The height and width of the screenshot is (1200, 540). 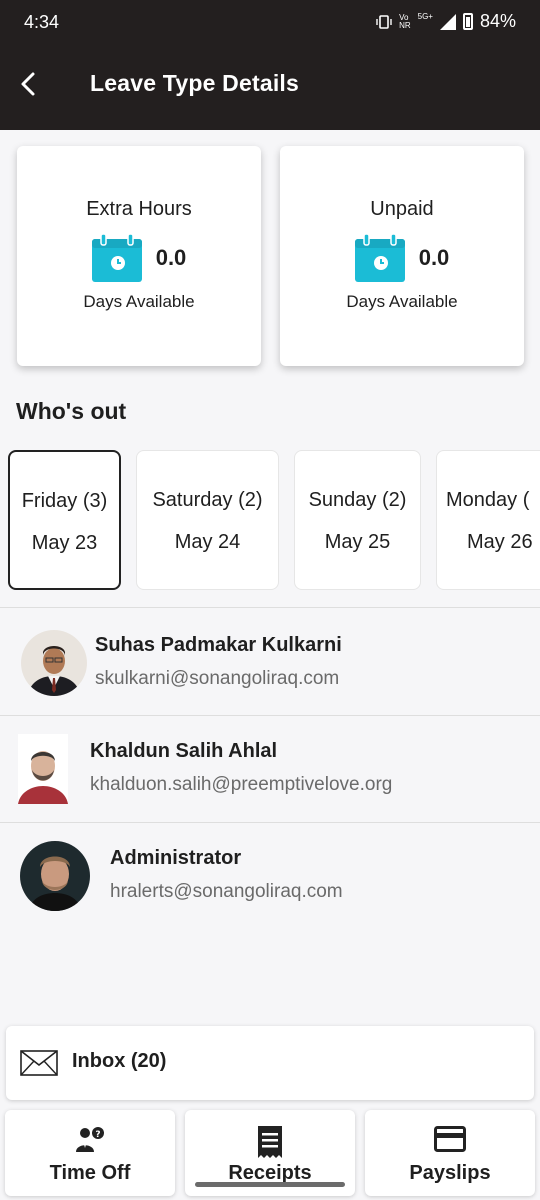 What do you see at coordinates (488, 520) in the screenshot?
I see `day-tab-monday: Monday ( May 26` at bounding box center [488, 520].